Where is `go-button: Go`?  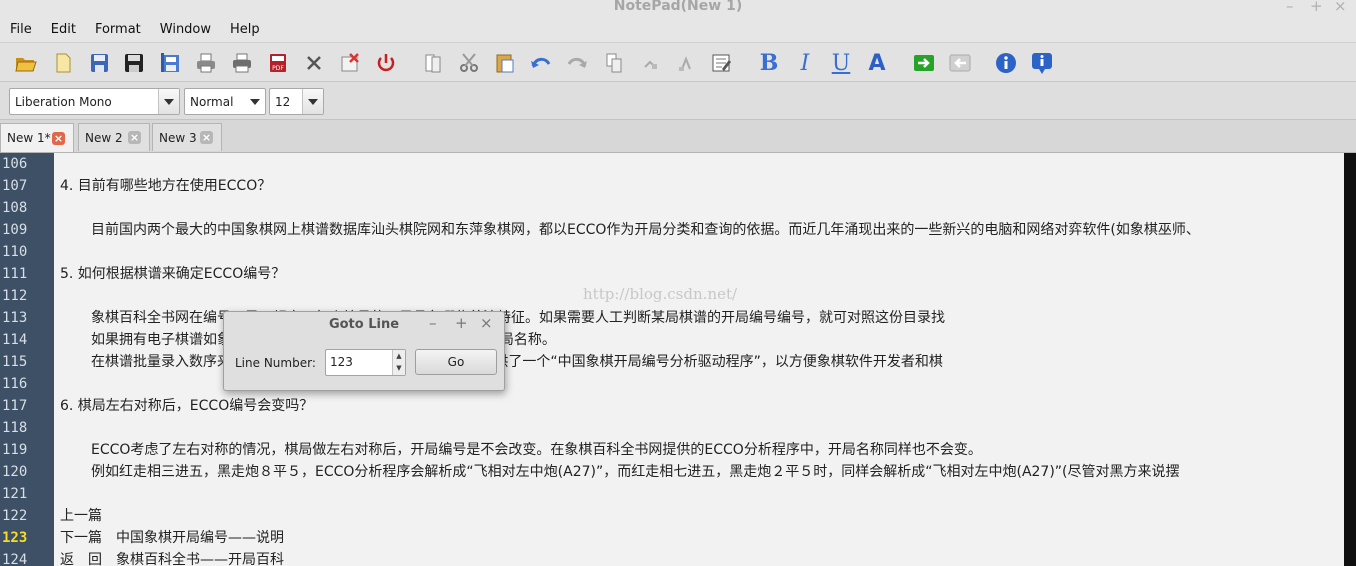
go-button: Go is located at coordinates (456, 362).